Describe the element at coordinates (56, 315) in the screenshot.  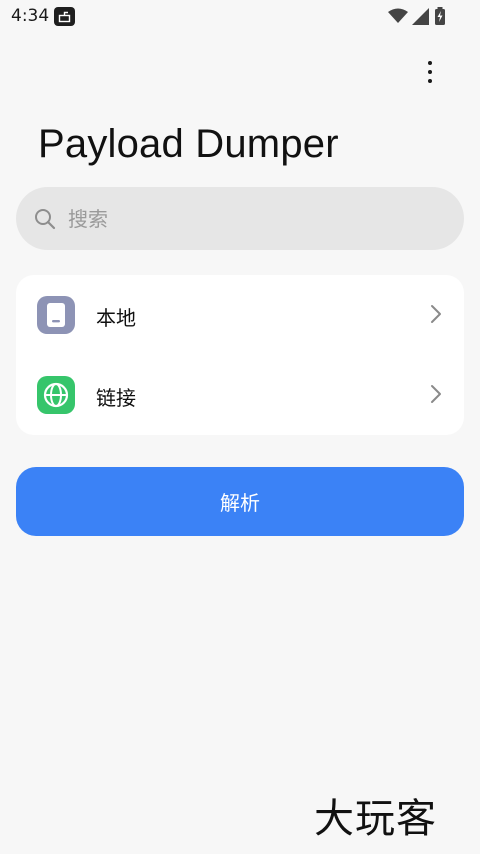
I see `tablet-icon` at that location.